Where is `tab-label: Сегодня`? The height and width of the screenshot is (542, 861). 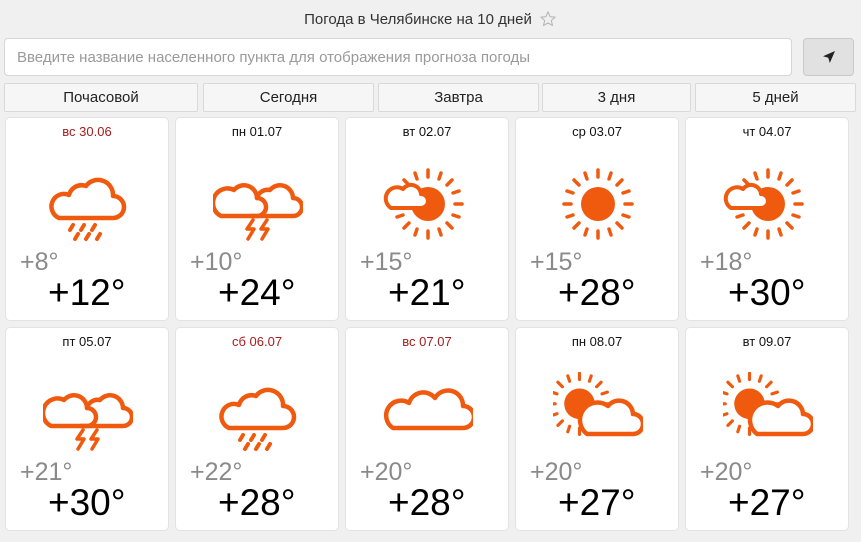 tab-label: Сегодня is located at coordinates (288, 97).